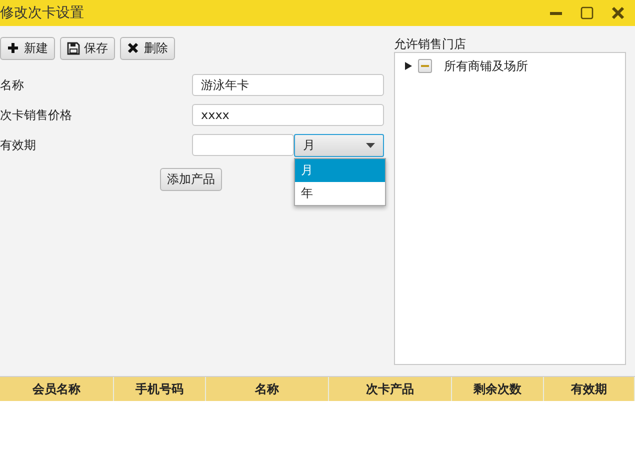 This screenshot has height=469, width=635. I want to click on add-product-button: 添加产品, so click(191, 179).